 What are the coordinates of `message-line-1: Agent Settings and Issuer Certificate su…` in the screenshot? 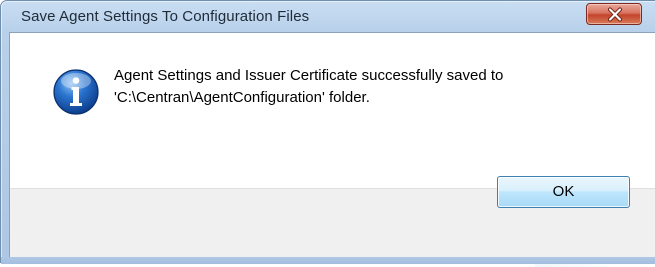 It's located at (309, 75).